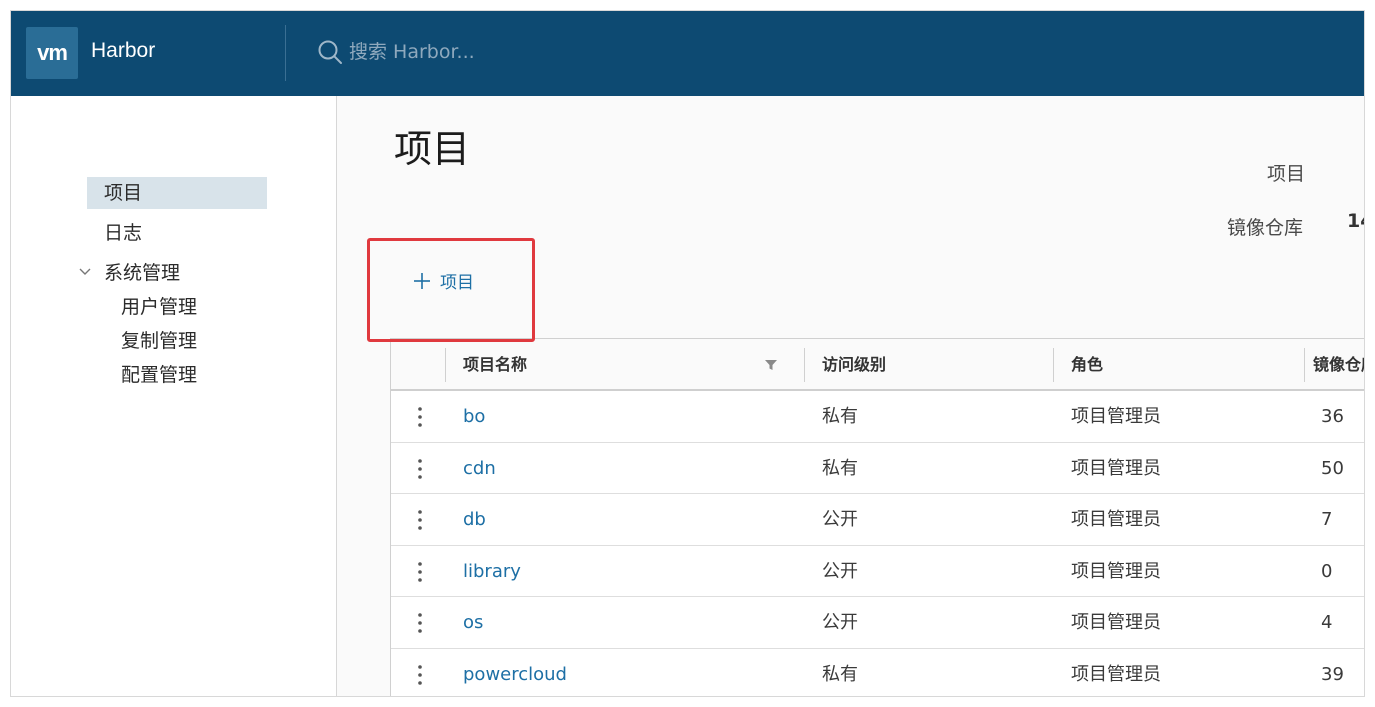  I want to click on table-row: library 公开 项目管理员 0, so click(877, 571).